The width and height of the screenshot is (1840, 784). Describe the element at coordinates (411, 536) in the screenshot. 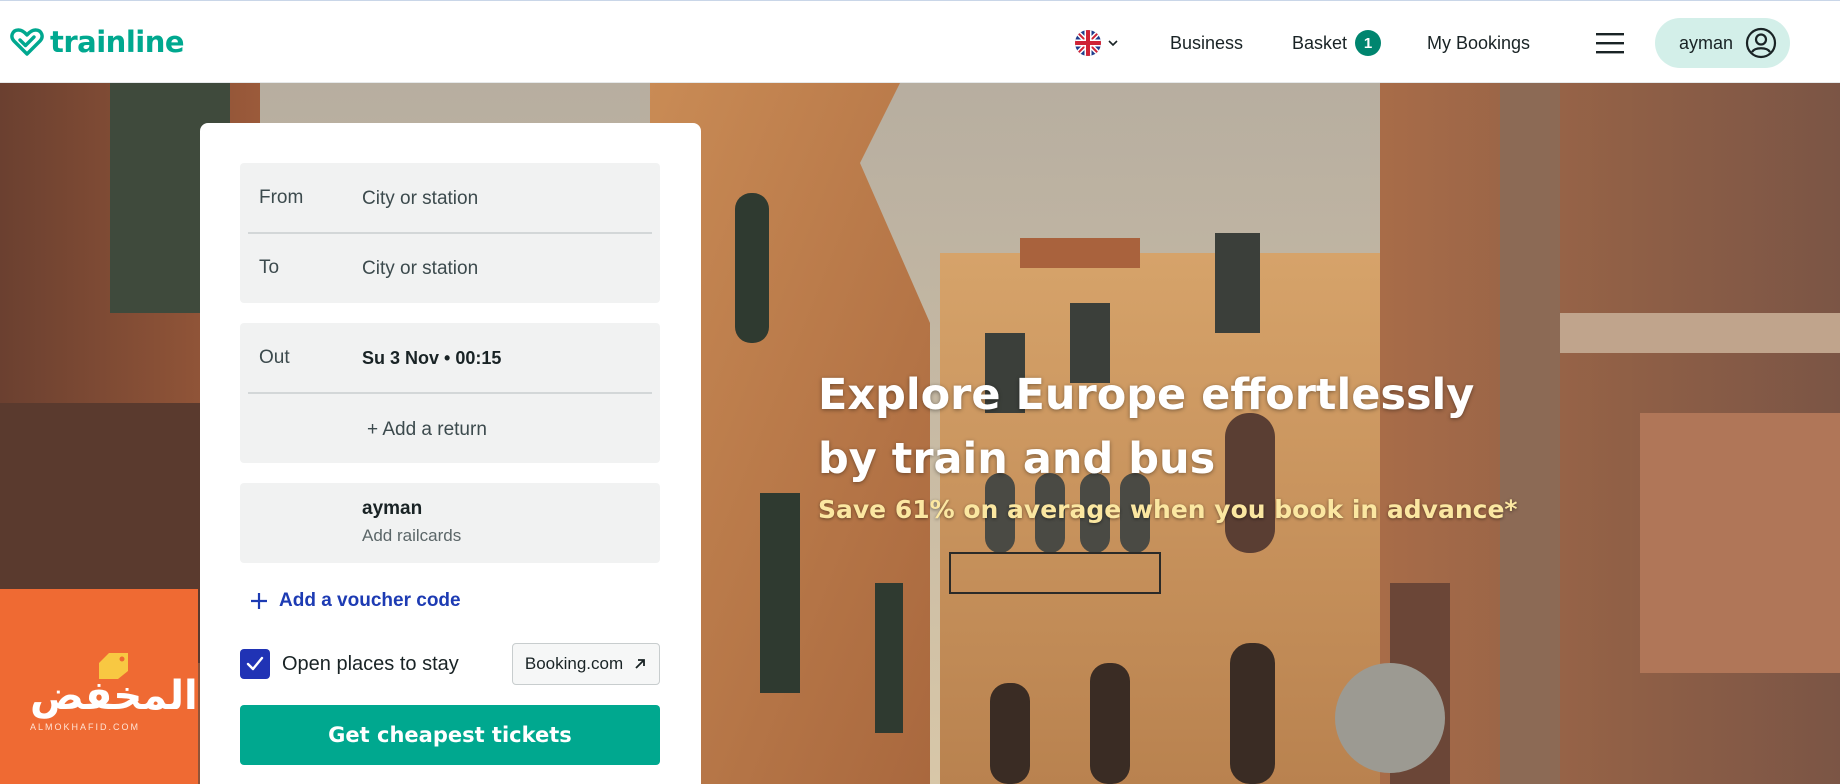

I see `add-railcards-link: Add railcards` at that location.